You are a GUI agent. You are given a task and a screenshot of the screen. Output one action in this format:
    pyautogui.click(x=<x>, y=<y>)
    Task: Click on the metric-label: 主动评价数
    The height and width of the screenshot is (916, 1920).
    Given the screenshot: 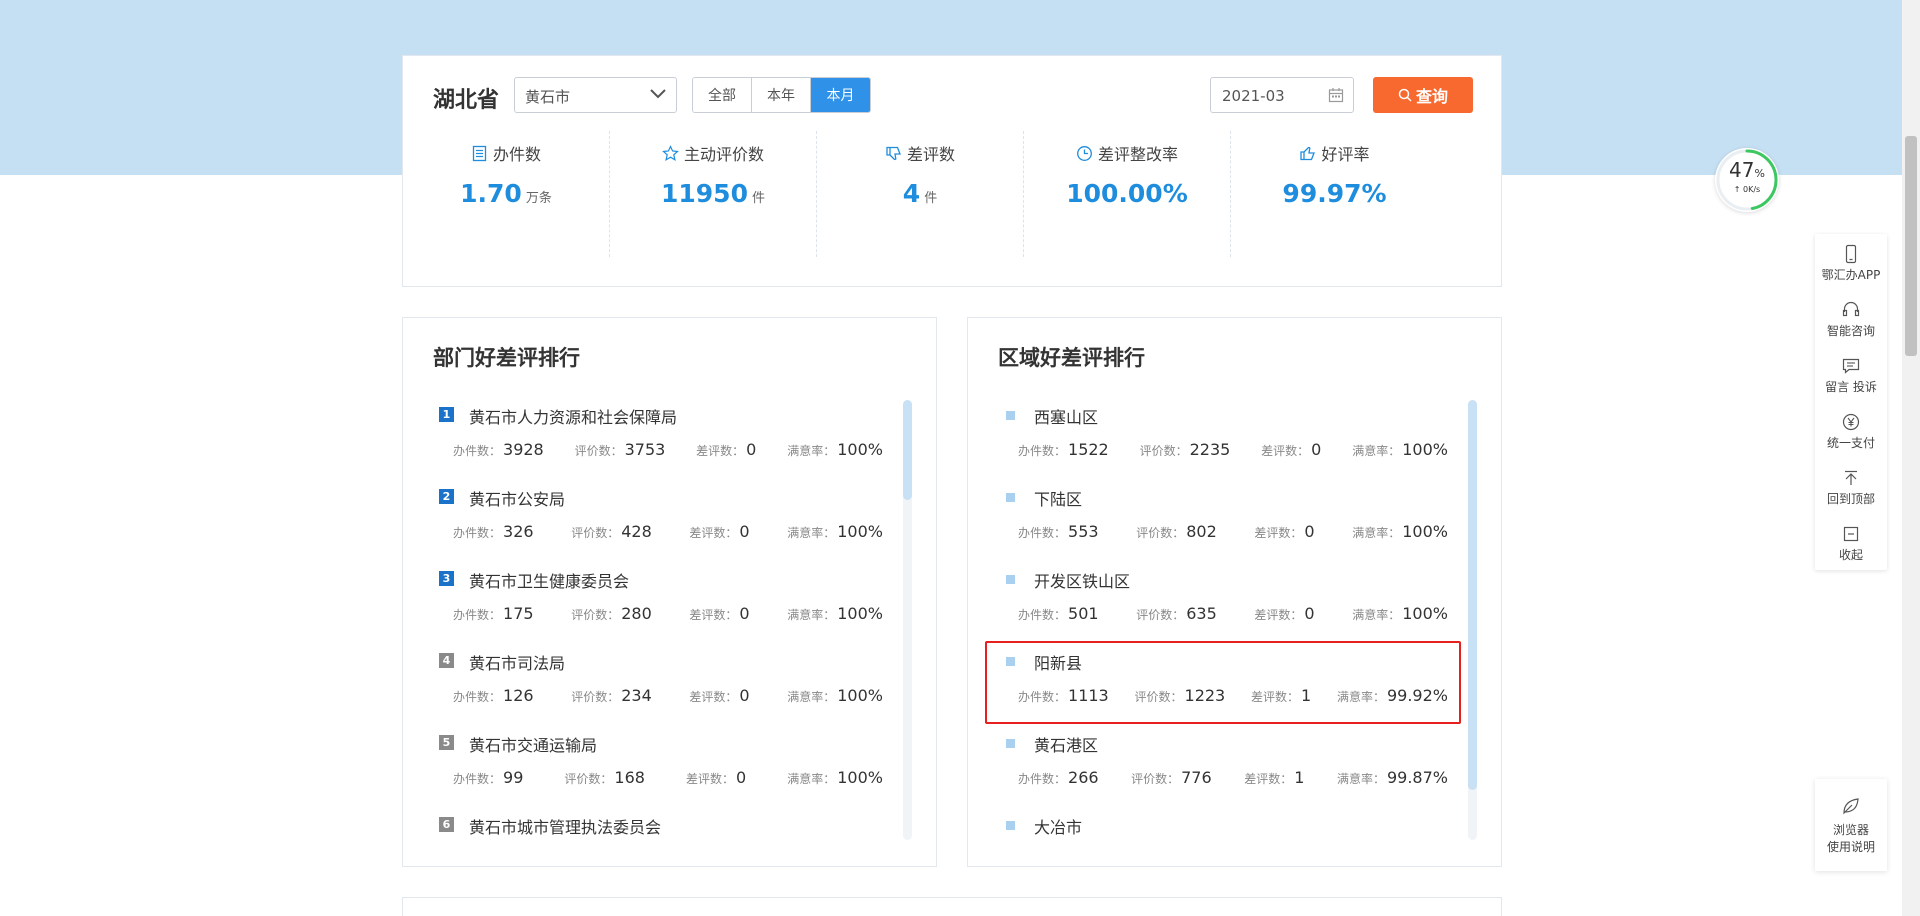 What is the action you would take?
    pyautogui.click(x=723, y=154)
    